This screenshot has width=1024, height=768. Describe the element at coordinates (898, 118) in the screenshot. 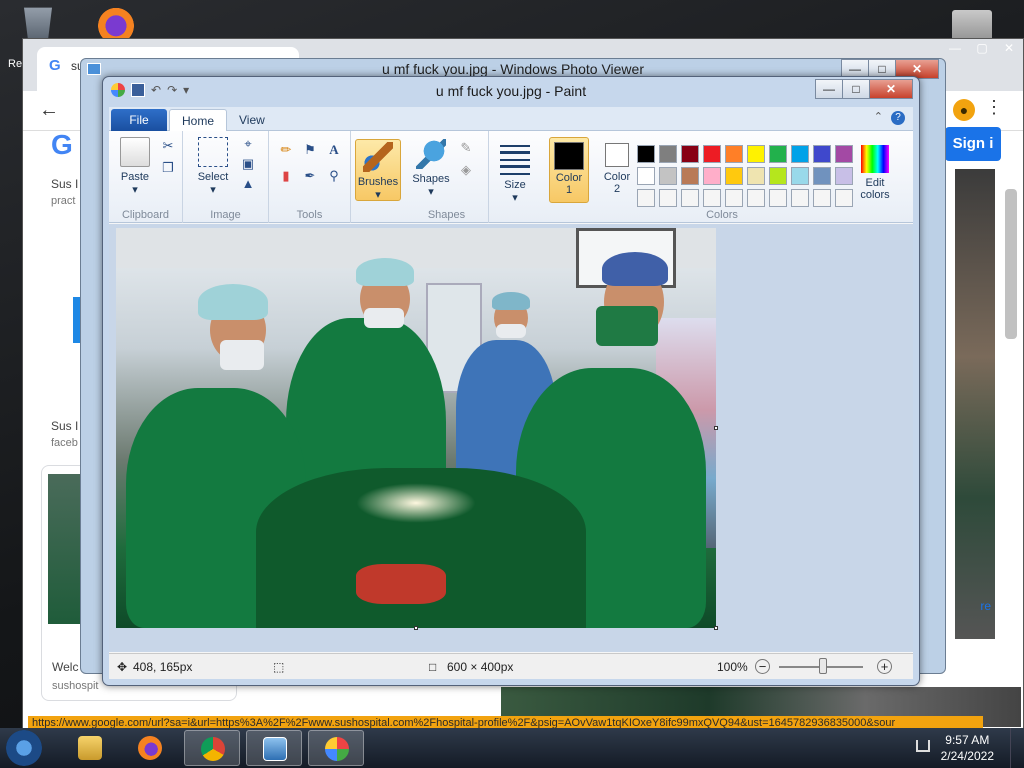

I see `help-icon: ?` at that location.